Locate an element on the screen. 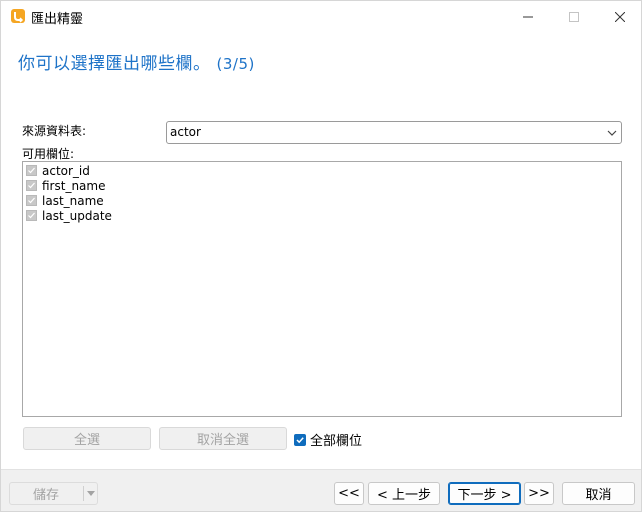 The width and height of the screenshot is (642, 512). maximize-button is located at coordinates (574, 16).